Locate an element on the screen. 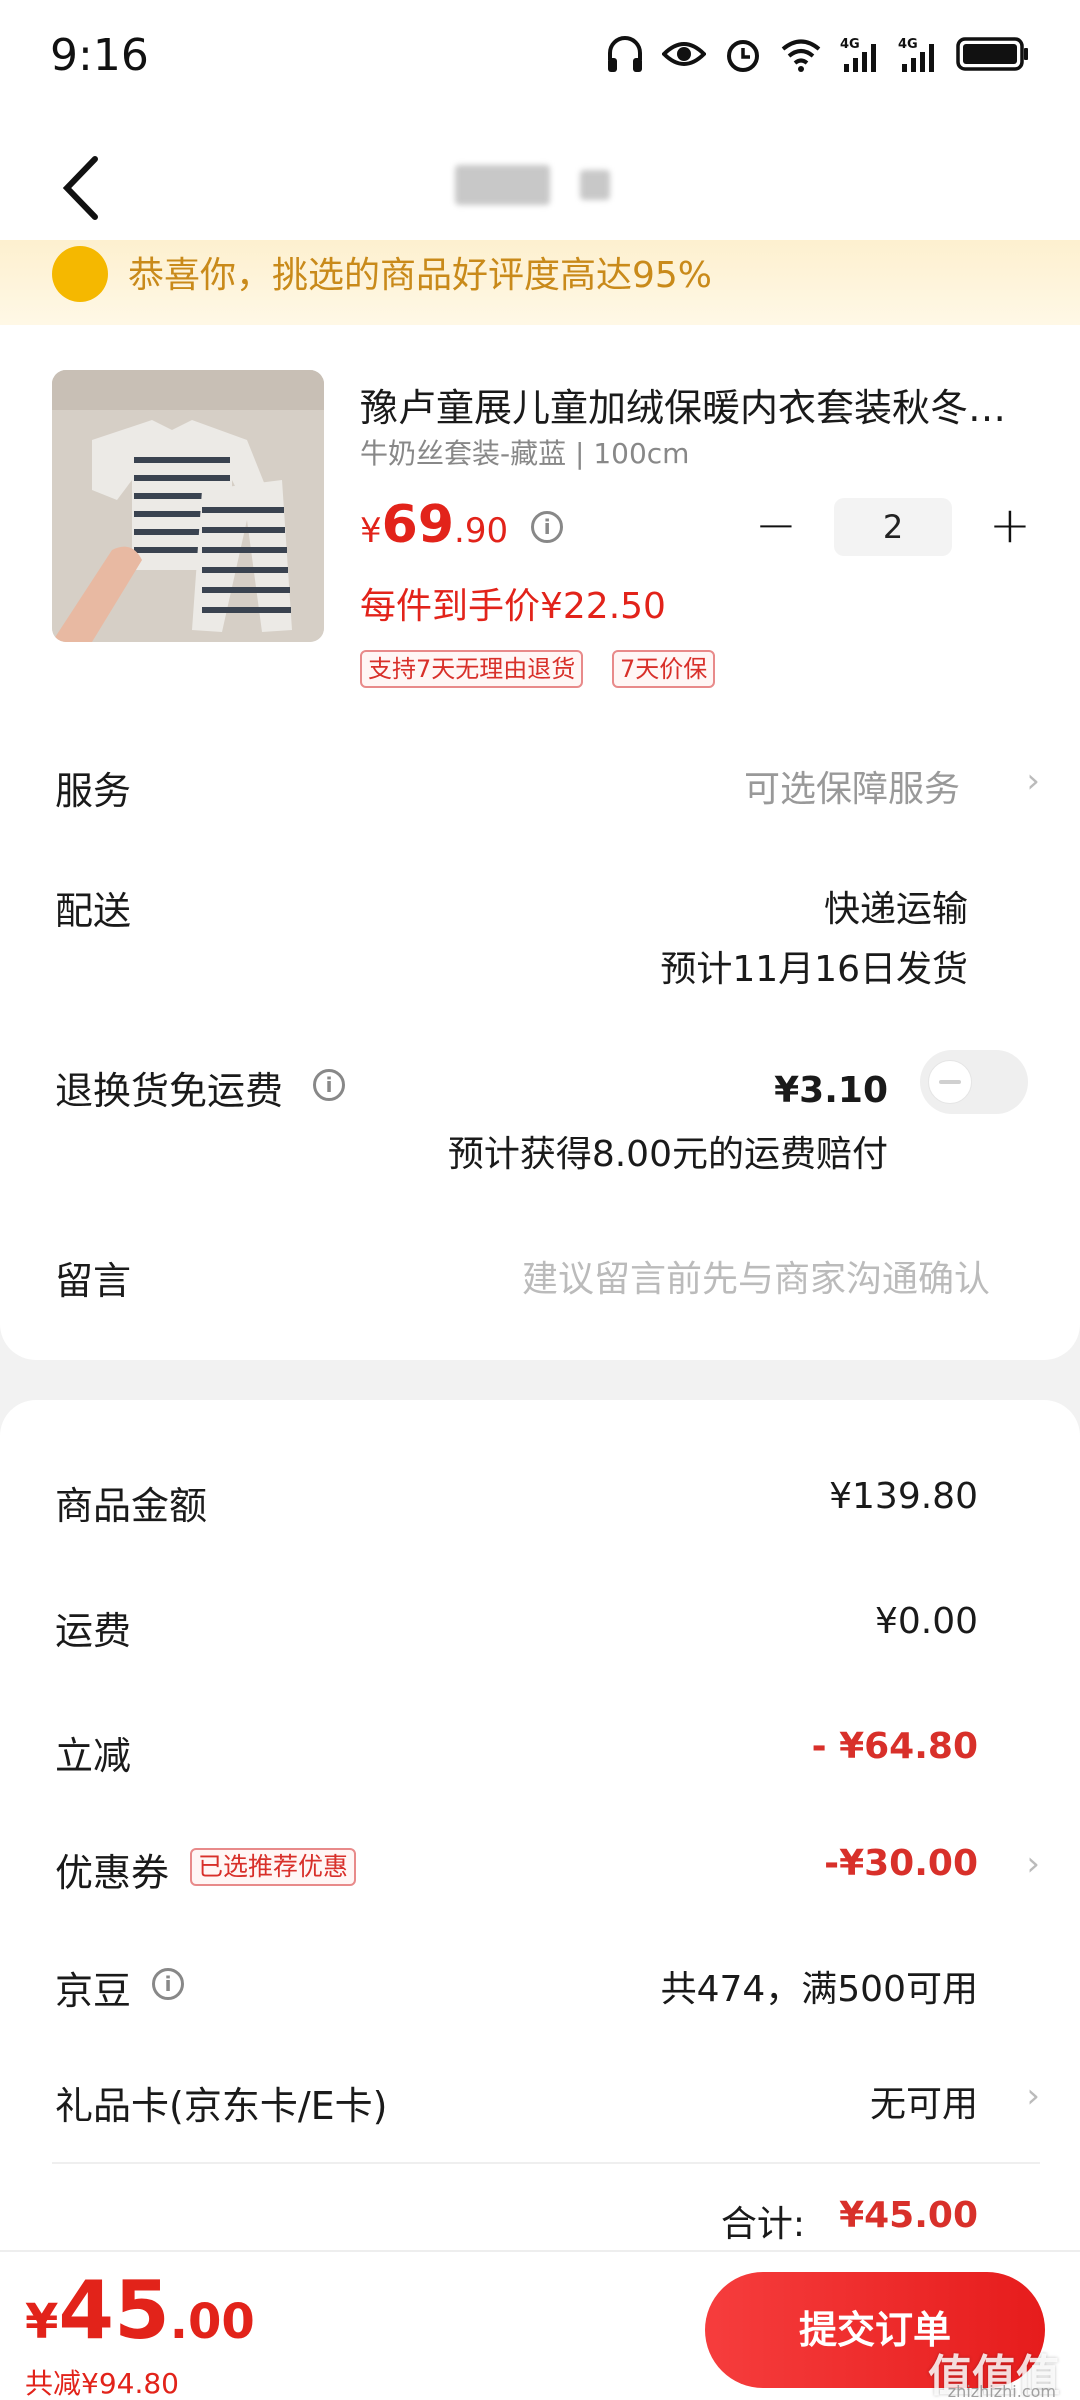 This screenshot has height=2400, width=1080. message-input: 建议留言前先与商家沟通确认 is located at coordinates (756, 1276).